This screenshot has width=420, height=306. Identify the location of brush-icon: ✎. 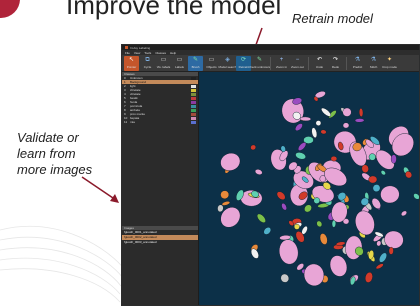
(195, 59).